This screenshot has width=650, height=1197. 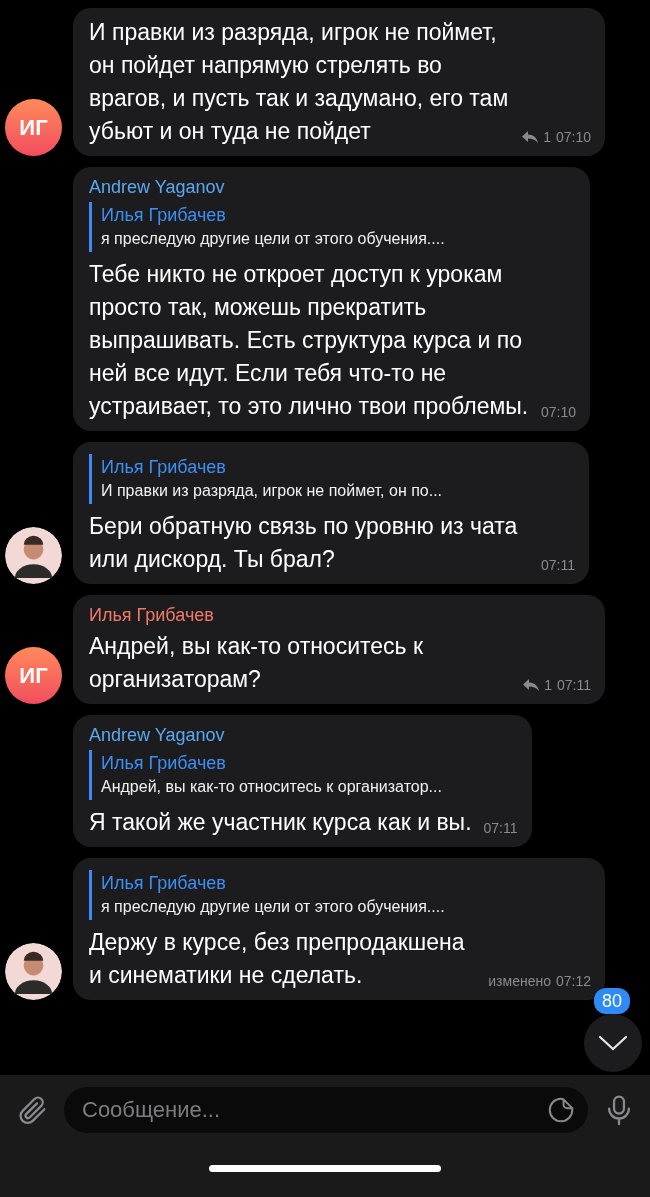 What do you see at coordinates (573, 981) in the screenshot?
I see `message-time: 07:12` at bounding box center [573, 981].